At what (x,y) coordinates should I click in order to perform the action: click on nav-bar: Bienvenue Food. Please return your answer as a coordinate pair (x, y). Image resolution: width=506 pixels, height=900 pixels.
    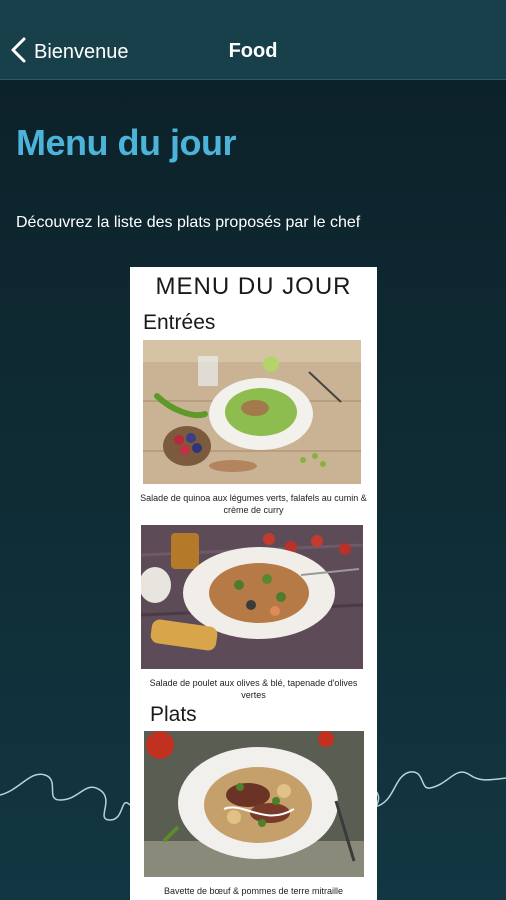
    Looking at the image, I should click on (253, 40).